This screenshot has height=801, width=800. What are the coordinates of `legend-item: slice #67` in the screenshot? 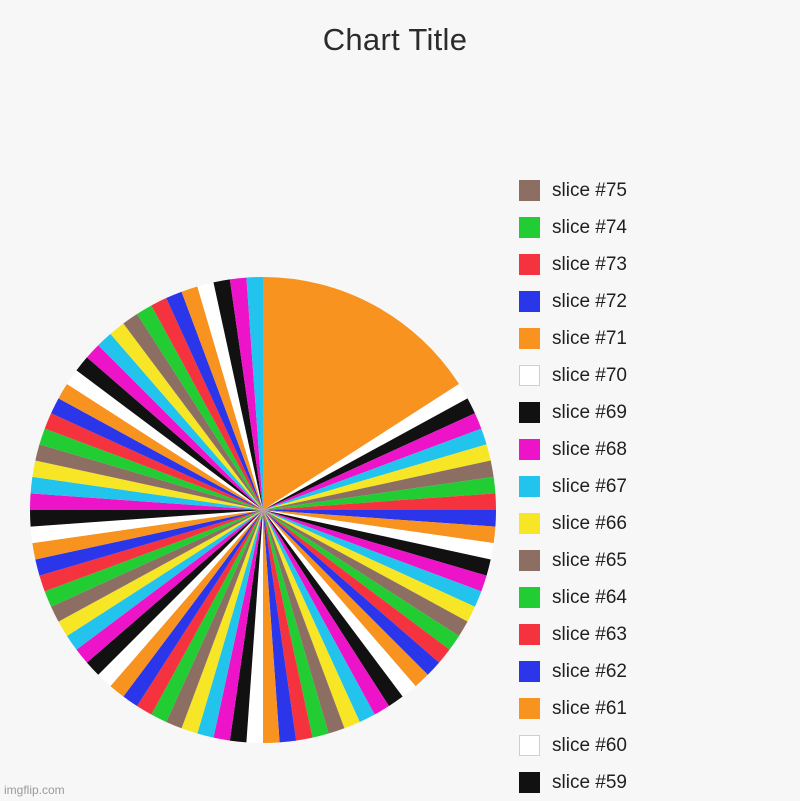 It's located at (654, 486).